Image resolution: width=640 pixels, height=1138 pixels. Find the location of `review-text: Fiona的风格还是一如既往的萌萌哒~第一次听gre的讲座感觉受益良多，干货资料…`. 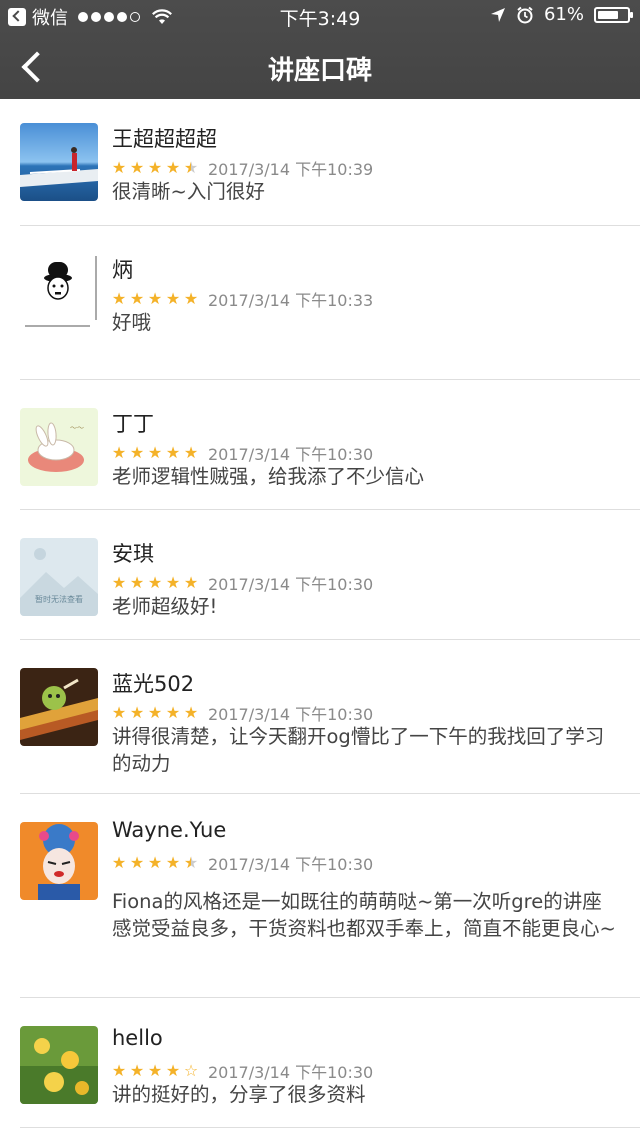

review-text: Fiona的风格还是一如既往的萌萌哒~第一次听gre的讲座感觉受益良多，干货资料… is located at coordinates (364, 915).